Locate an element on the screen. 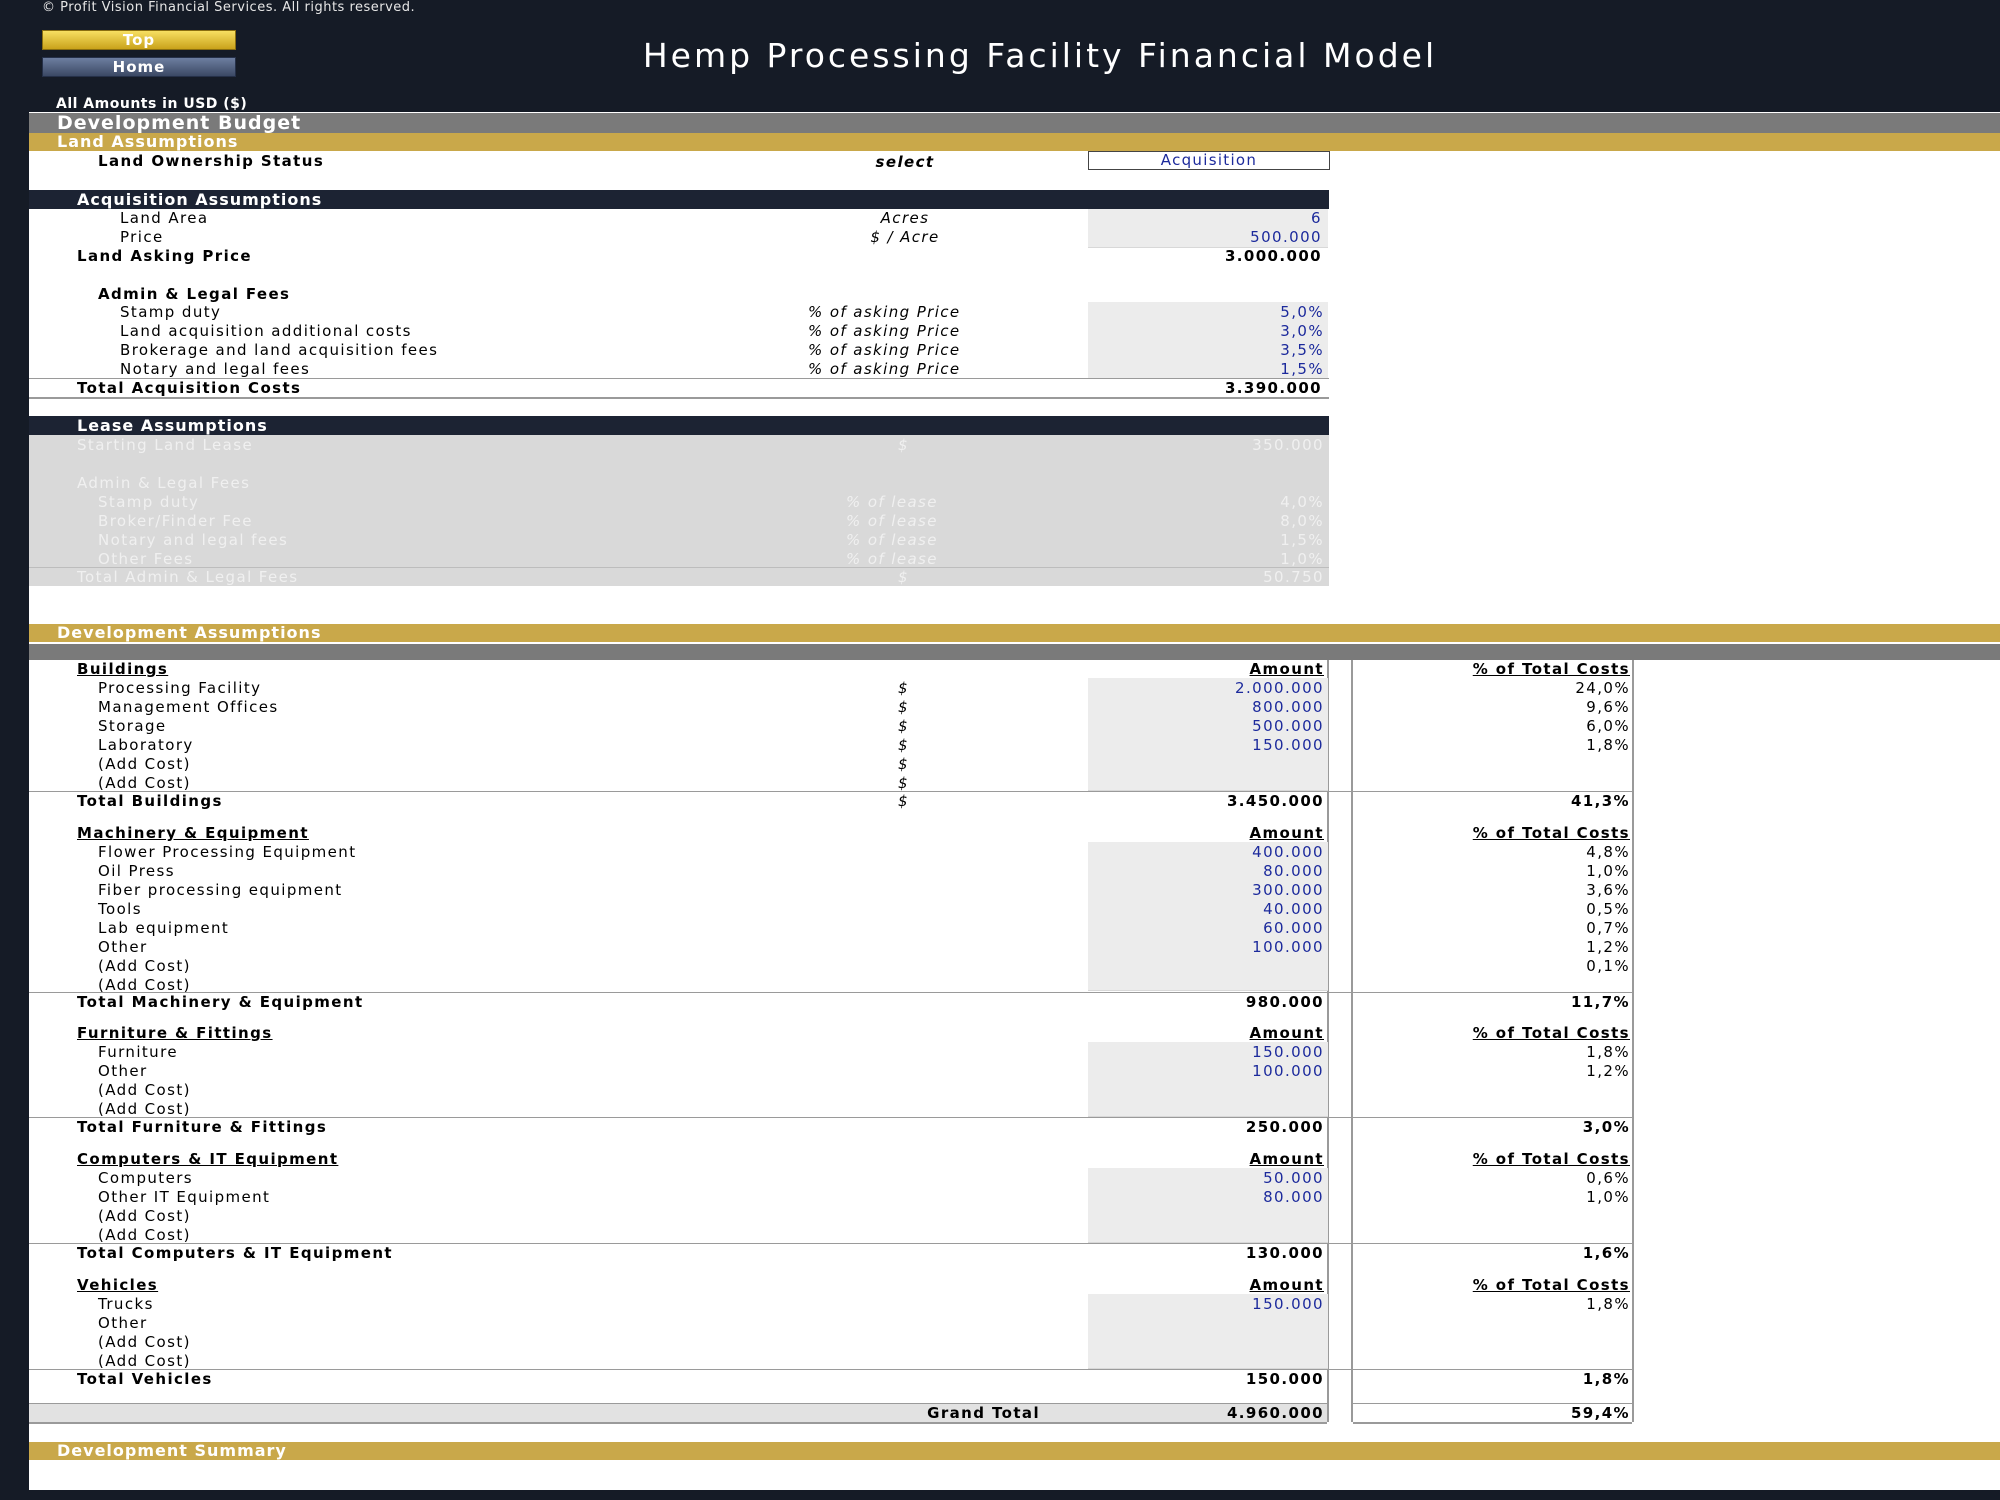 The image size is (2000, 1500). buildings-item-label: (Add Cost) is located at coordinates (144, 764).